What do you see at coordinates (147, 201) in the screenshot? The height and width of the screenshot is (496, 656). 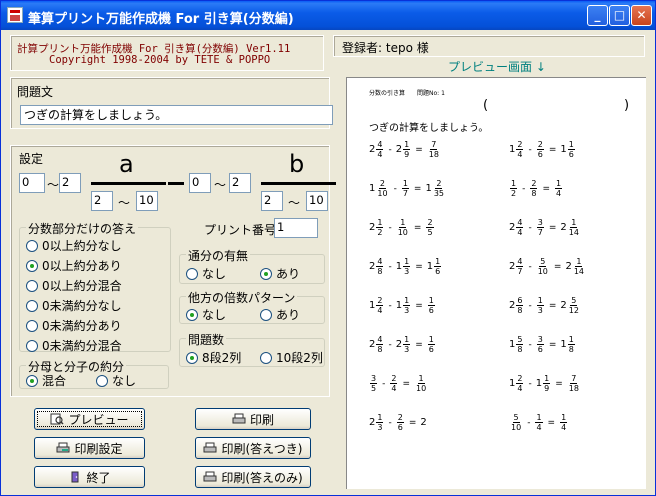 I see `a-den-to-input: 10` at bounding box center [147, 201].